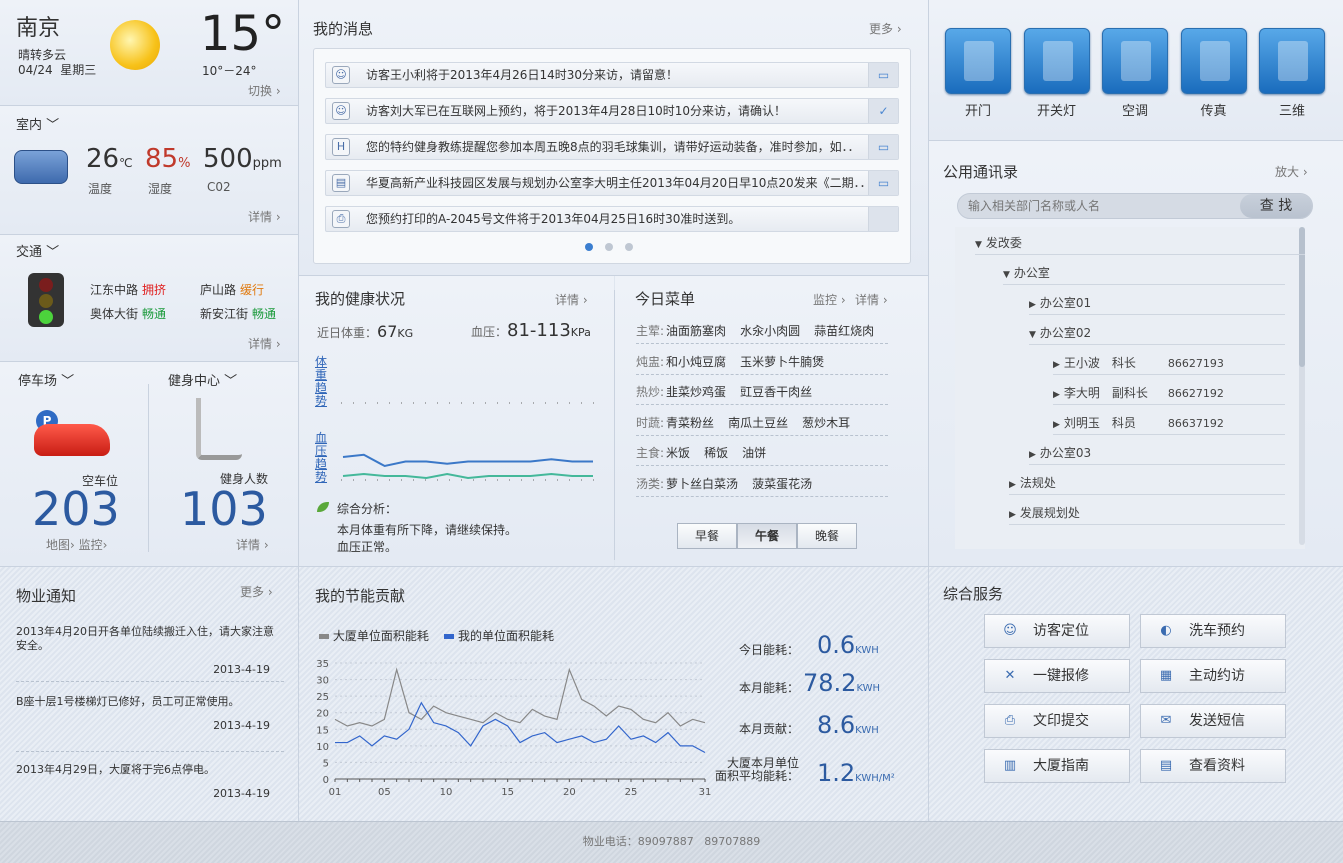  I want to click on confirm-icon: ✓, so click(883, 111).